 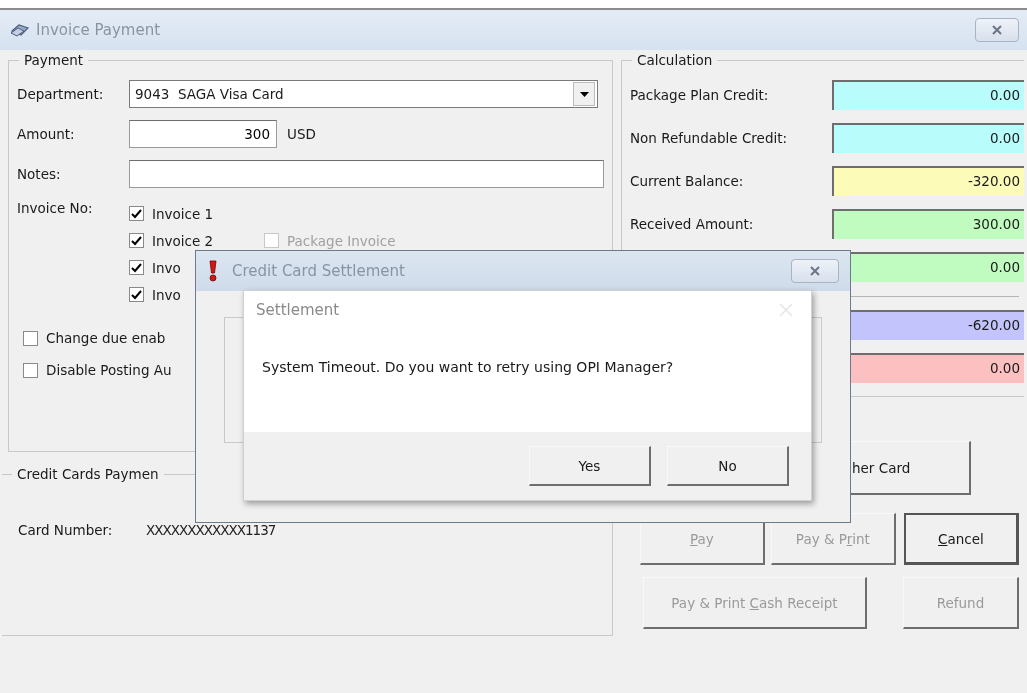 I want to click on calculation-label: Package Plan Credit:, so click(x=700, y=95).